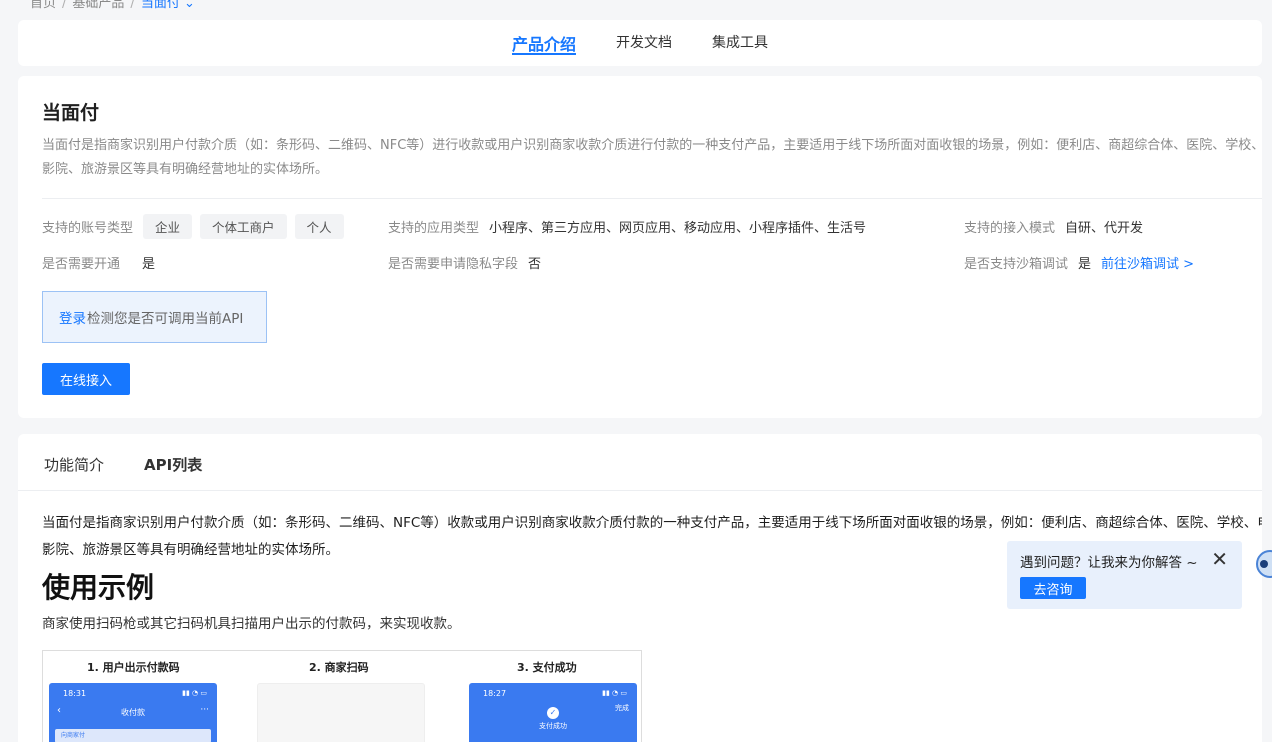  I want to click on sandbox-value: 是, so click(1085, 264).